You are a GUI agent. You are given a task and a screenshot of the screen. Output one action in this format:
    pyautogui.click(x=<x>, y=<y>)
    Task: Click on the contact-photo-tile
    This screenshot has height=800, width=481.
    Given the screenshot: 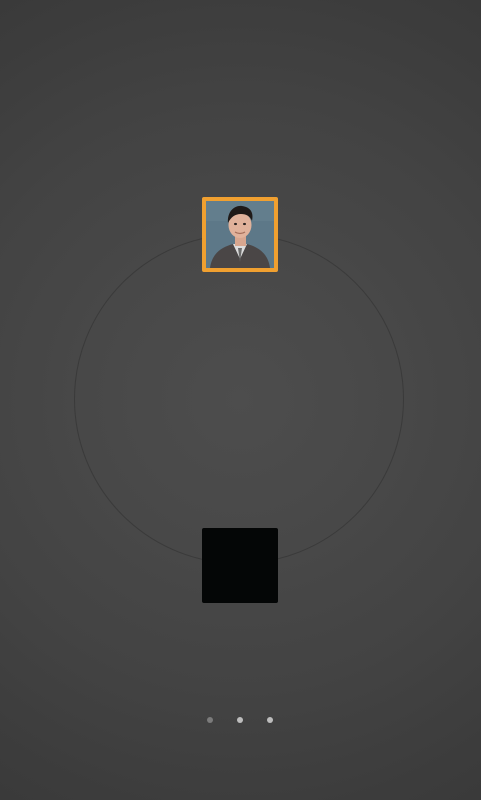 What is the action you would take?
    pyautogui.click(x=240, y=234)
    